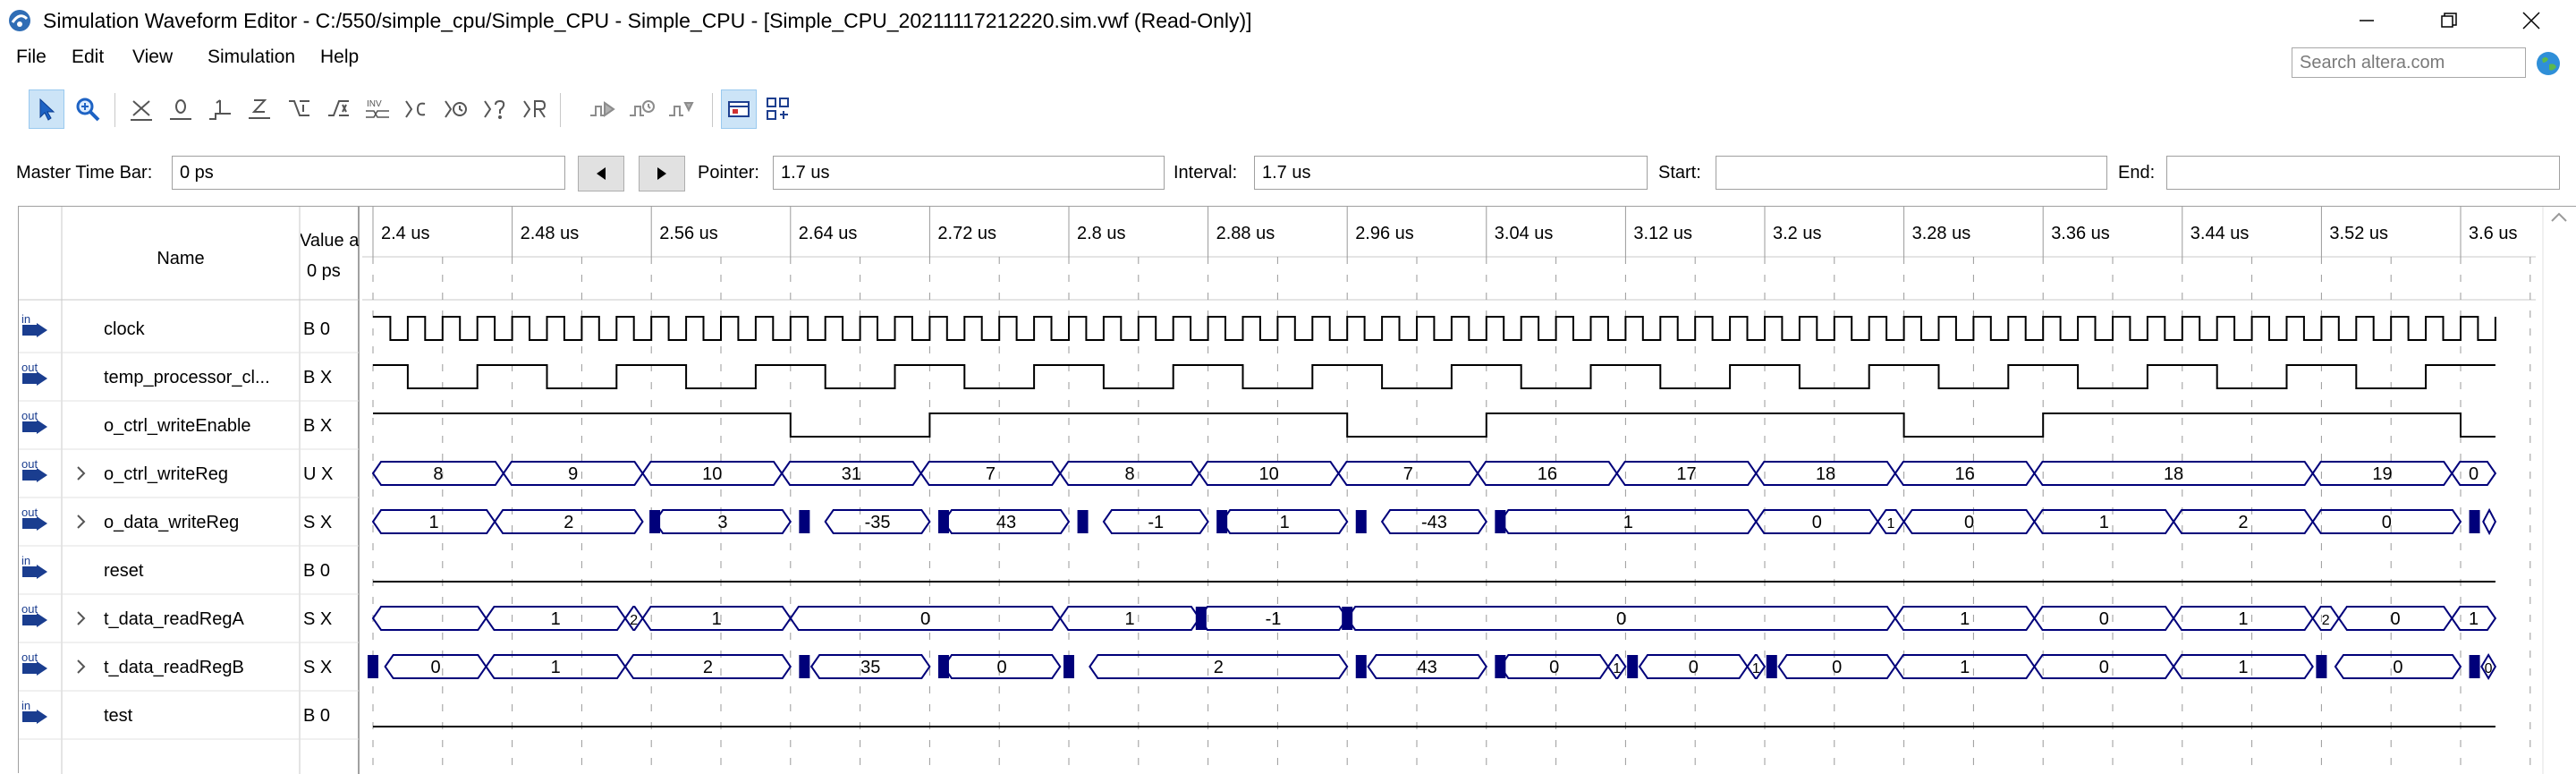 This screenshot has height=774, width=2576. I want to click on signal-list-pane, so click(189, 490).